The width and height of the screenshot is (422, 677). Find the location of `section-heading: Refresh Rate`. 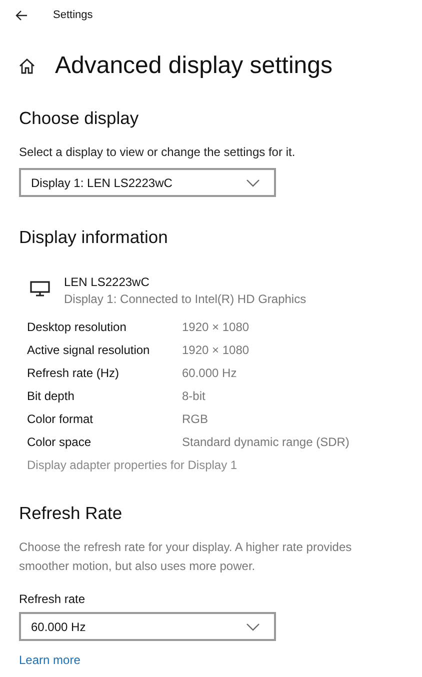

section-heading: Refresh Rate is located at coordinates (71, 513).